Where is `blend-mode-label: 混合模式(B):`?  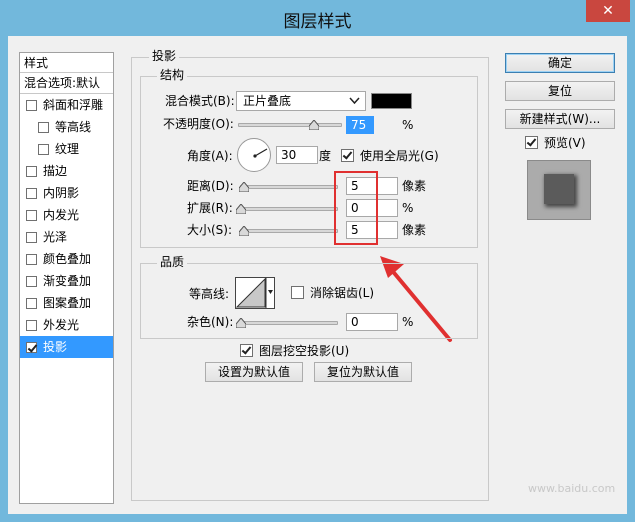
blend-mode-label: 混合模式(B): is located at coordinates (200, 101).